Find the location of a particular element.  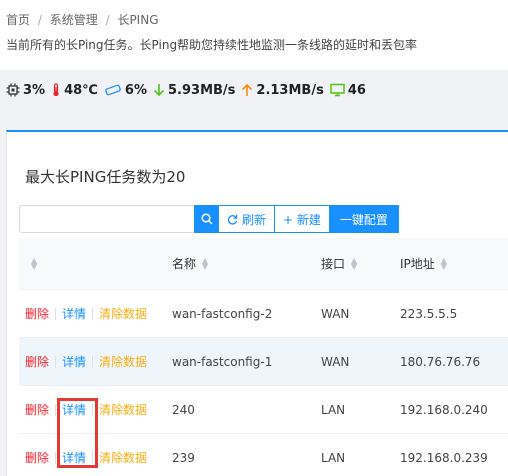

breadcrumb-current: 长PING is located at coordinates (138, 20).